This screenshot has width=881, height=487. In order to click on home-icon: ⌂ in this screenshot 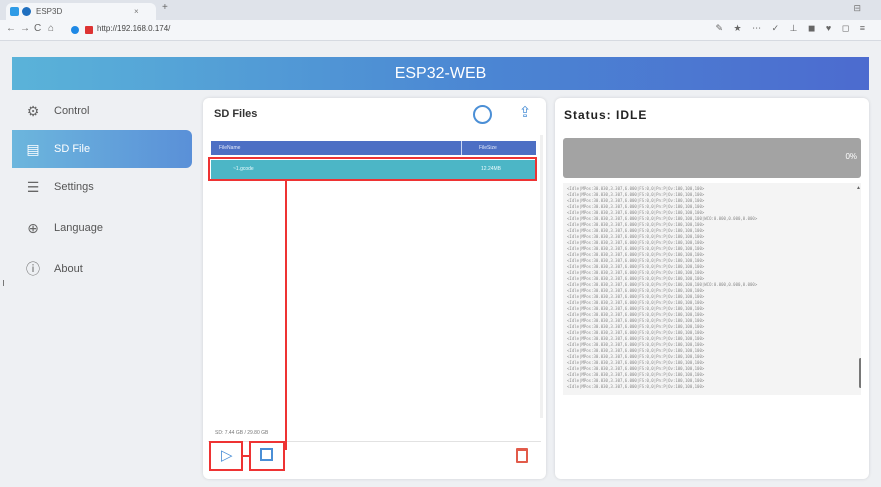, I will do `click(51, 28)`.